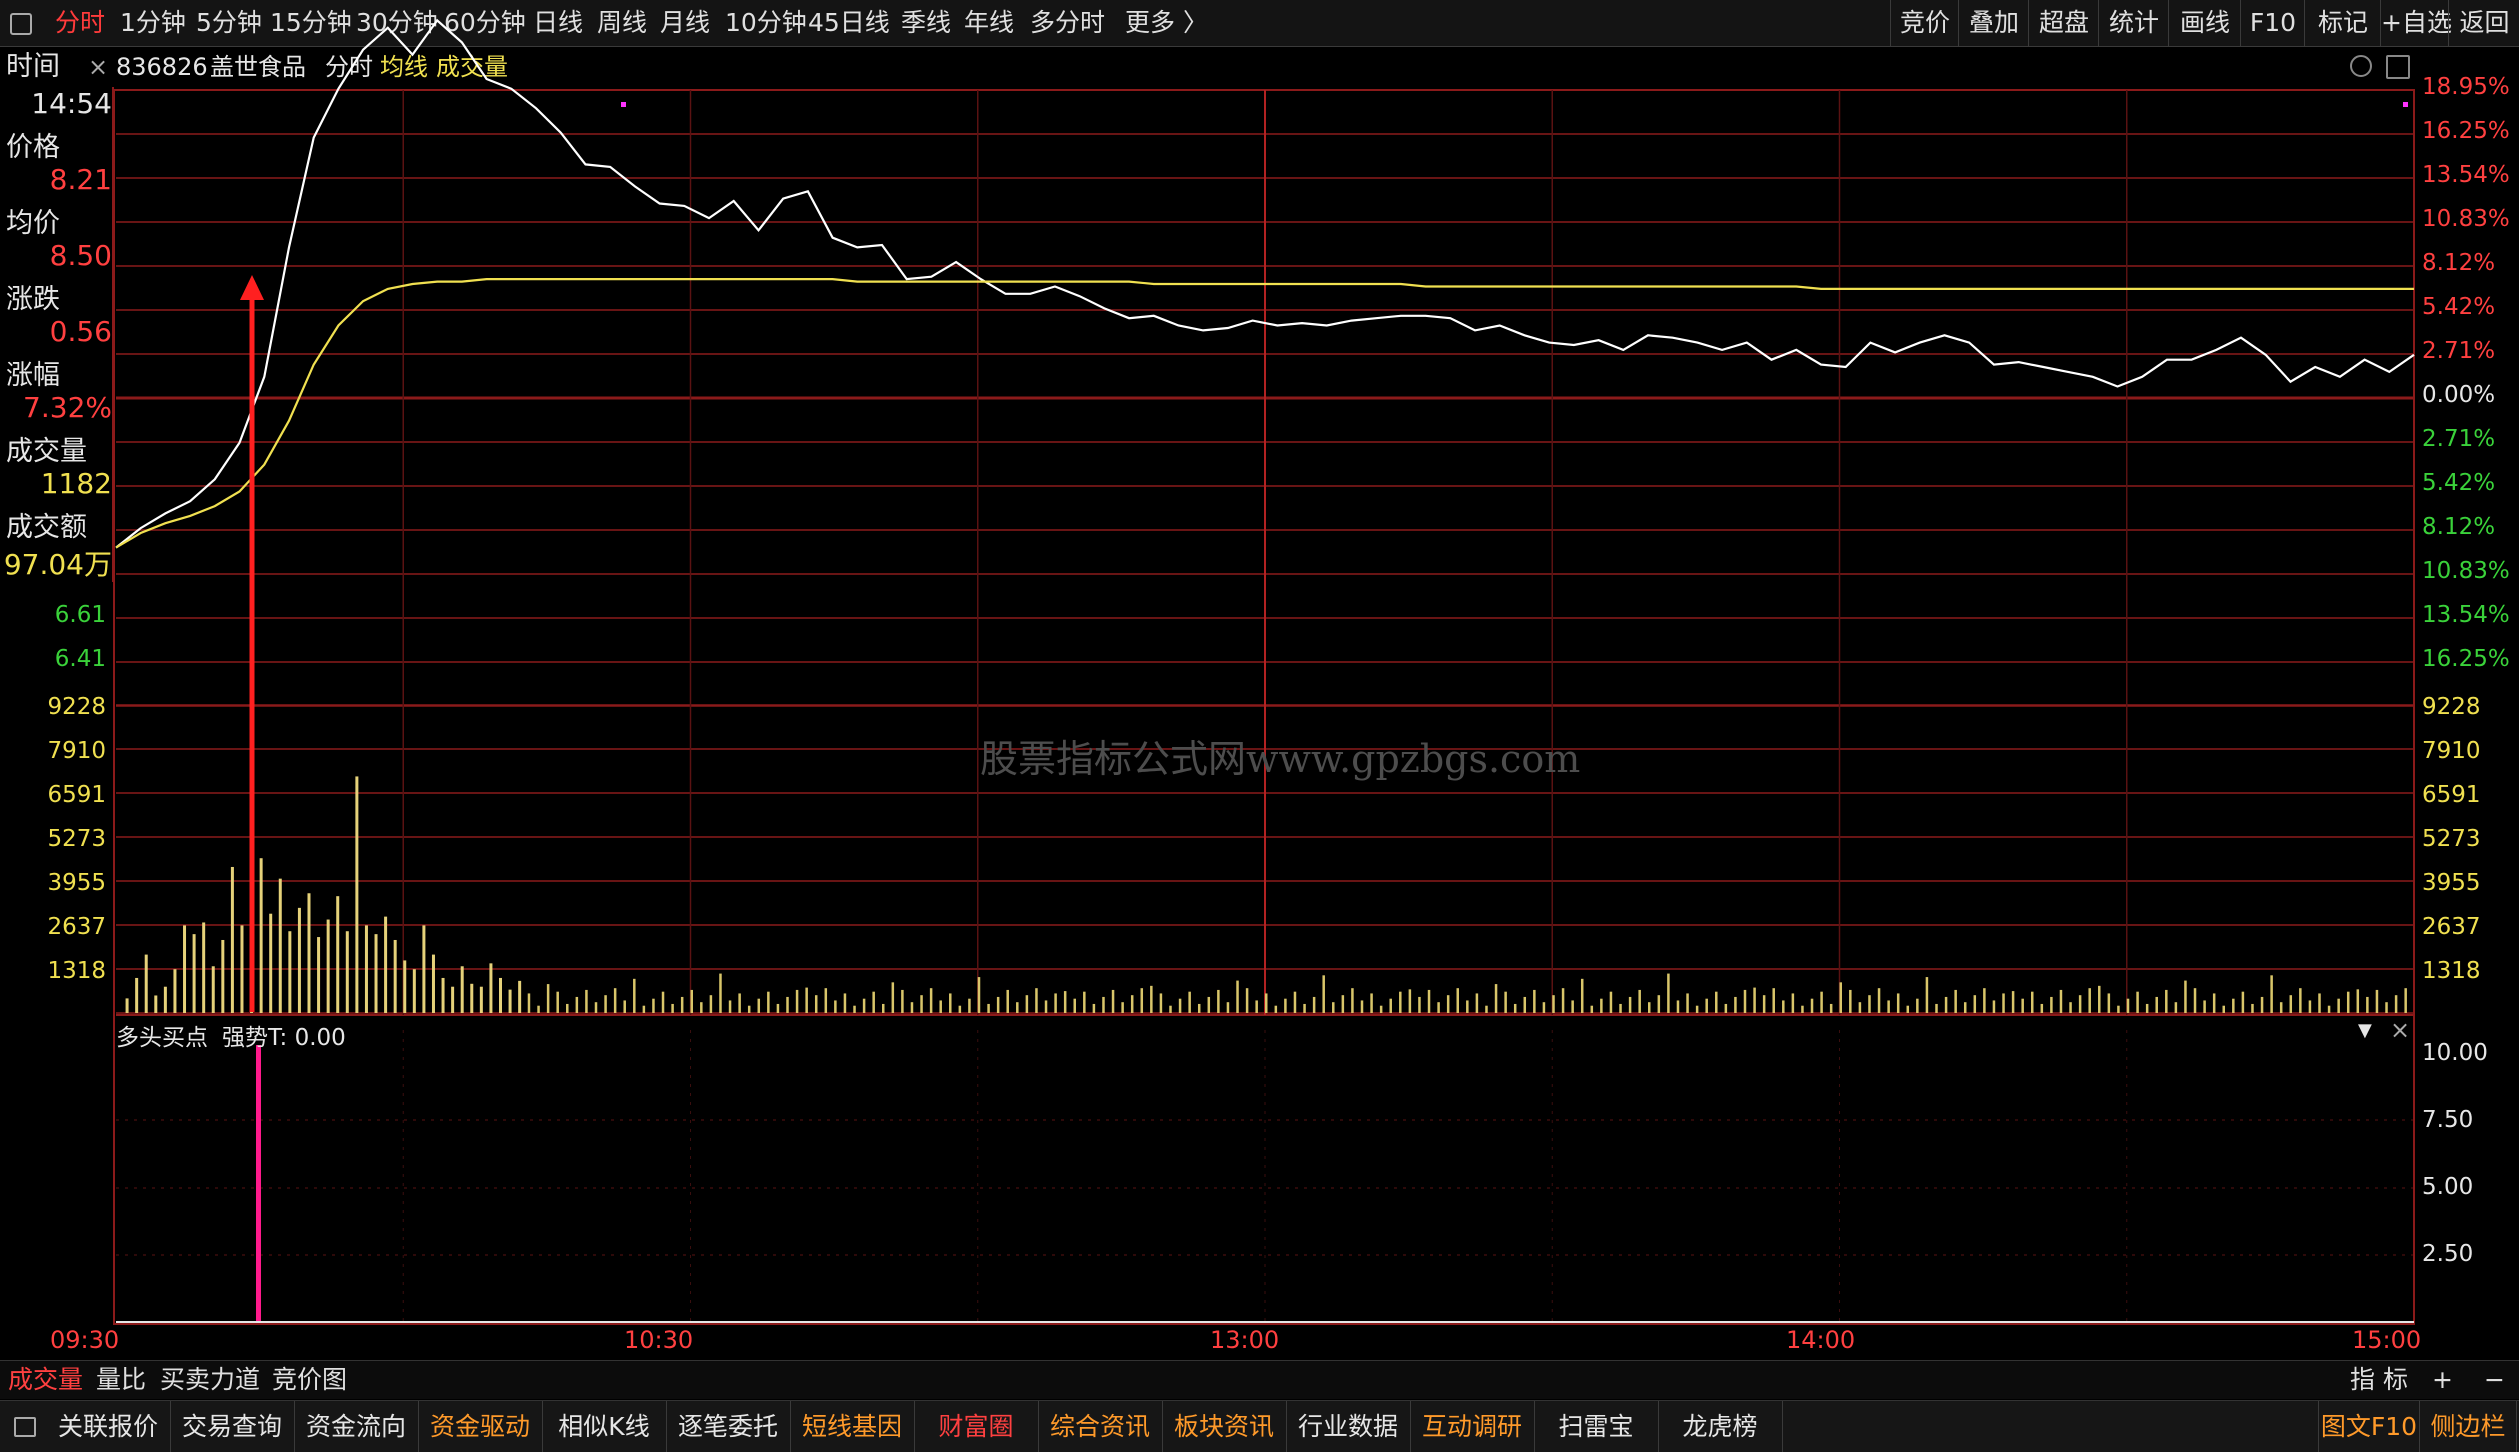 This screenshot has height=1452, width=2519. I want to click on sub-tab-right-2: −, so click(2494, 1380).